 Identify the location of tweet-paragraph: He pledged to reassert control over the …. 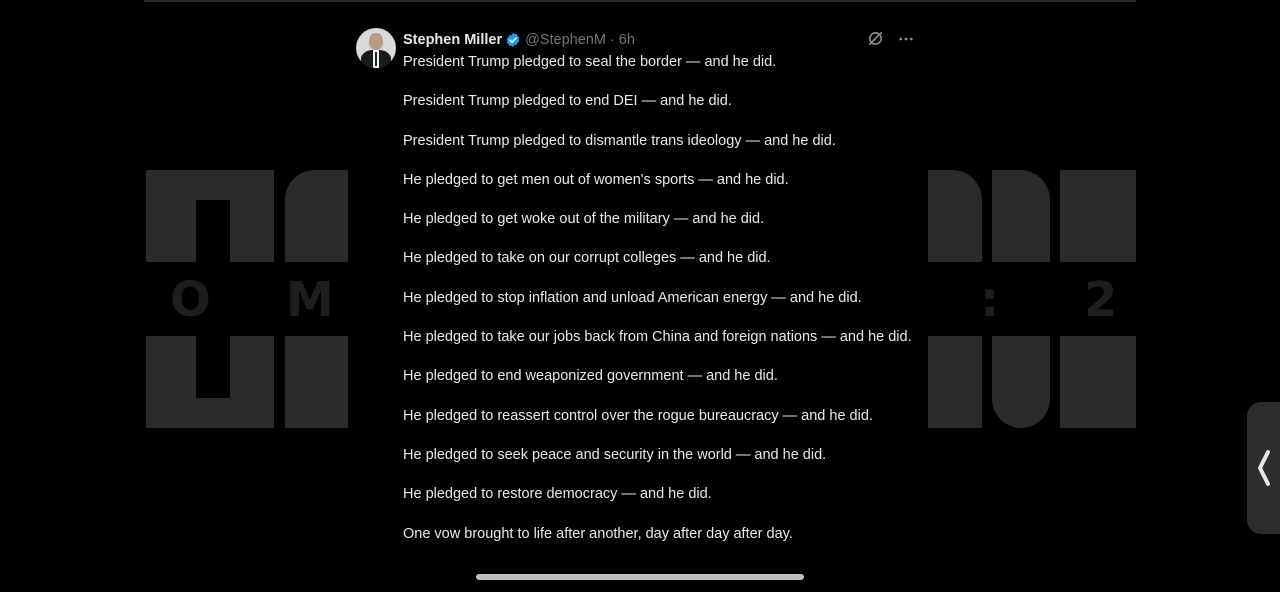
(638, 415).